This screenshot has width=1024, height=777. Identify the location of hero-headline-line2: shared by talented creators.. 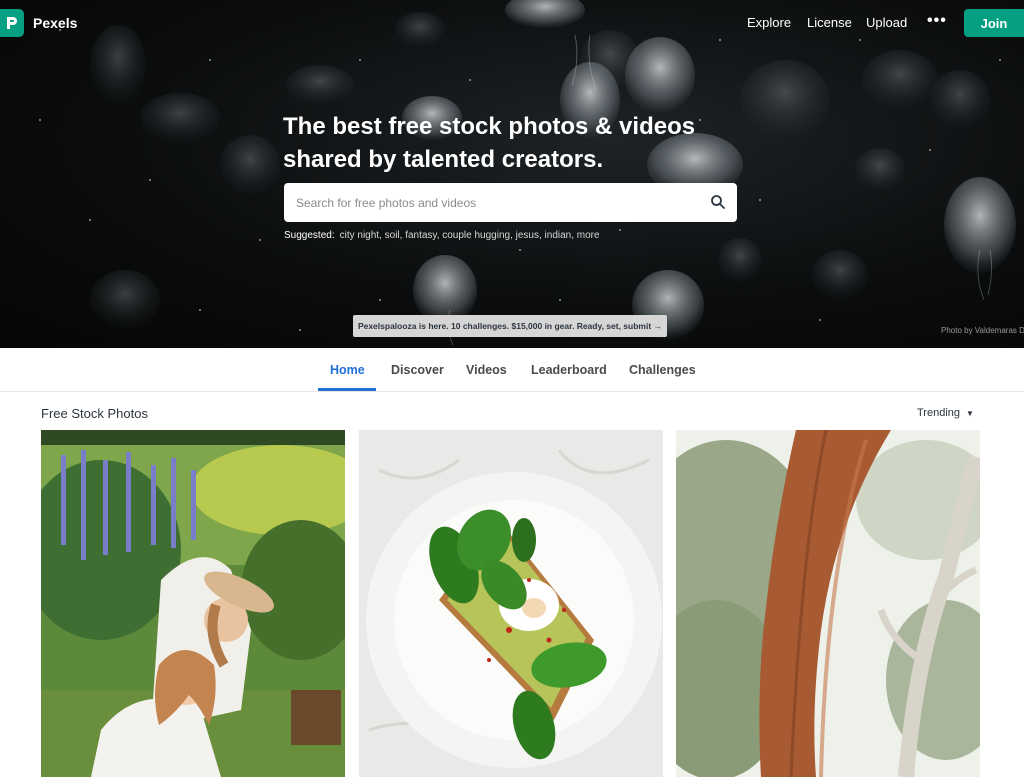
(443, 159).